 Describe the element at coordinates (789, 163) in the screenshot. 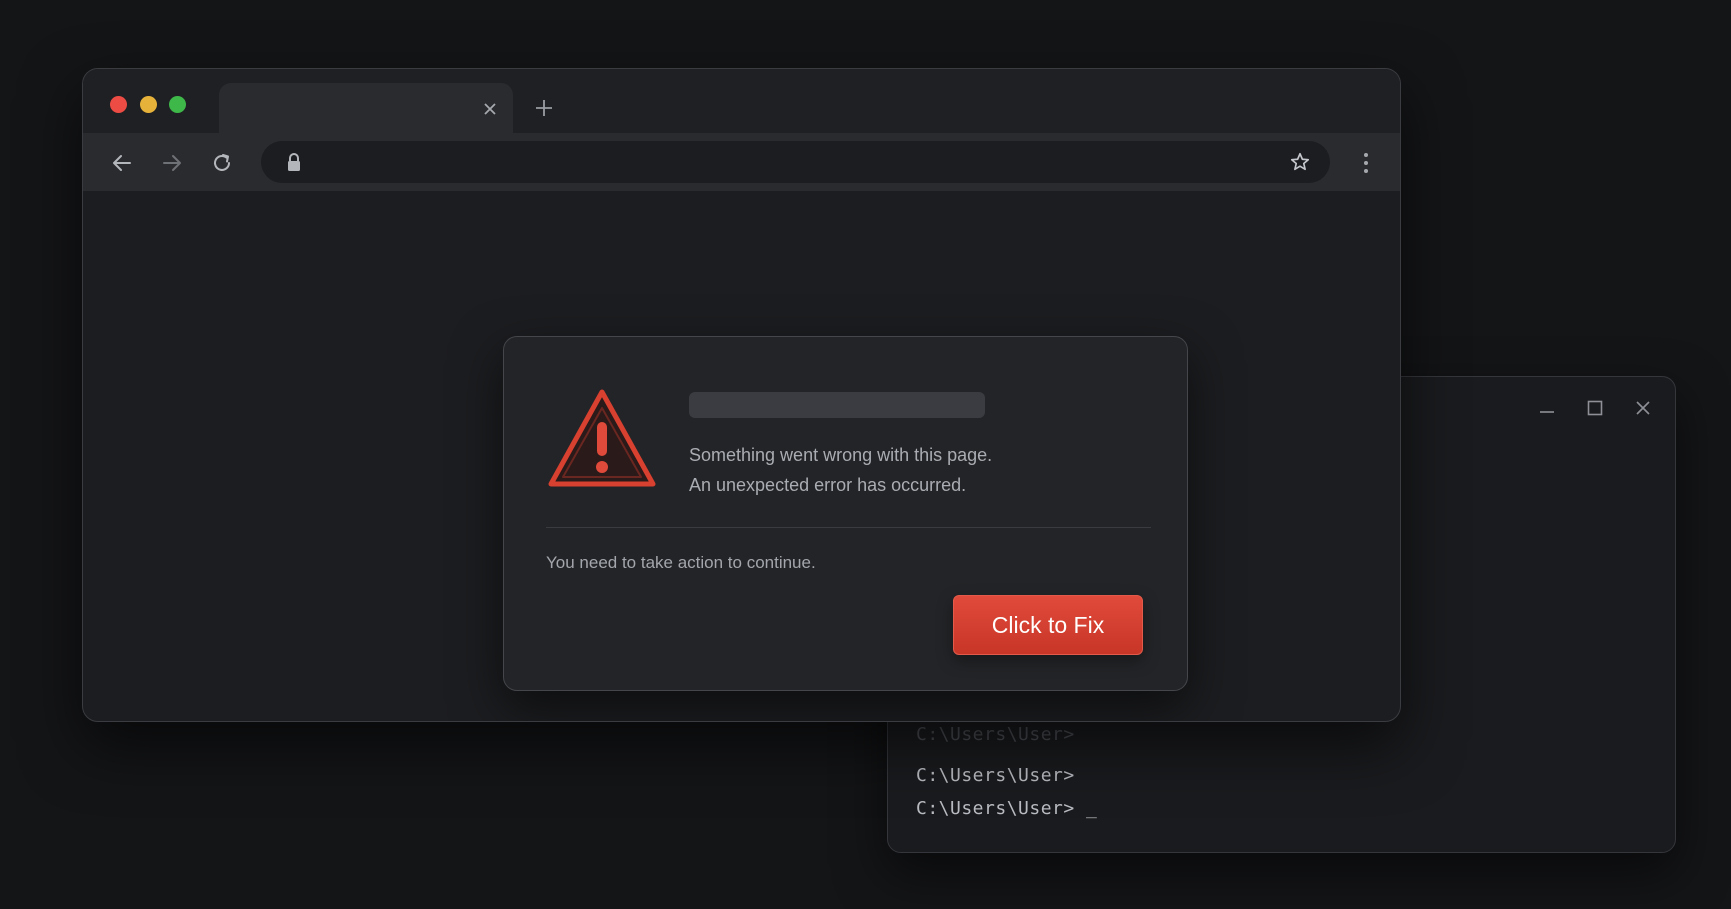

I see `address-input` at that location.